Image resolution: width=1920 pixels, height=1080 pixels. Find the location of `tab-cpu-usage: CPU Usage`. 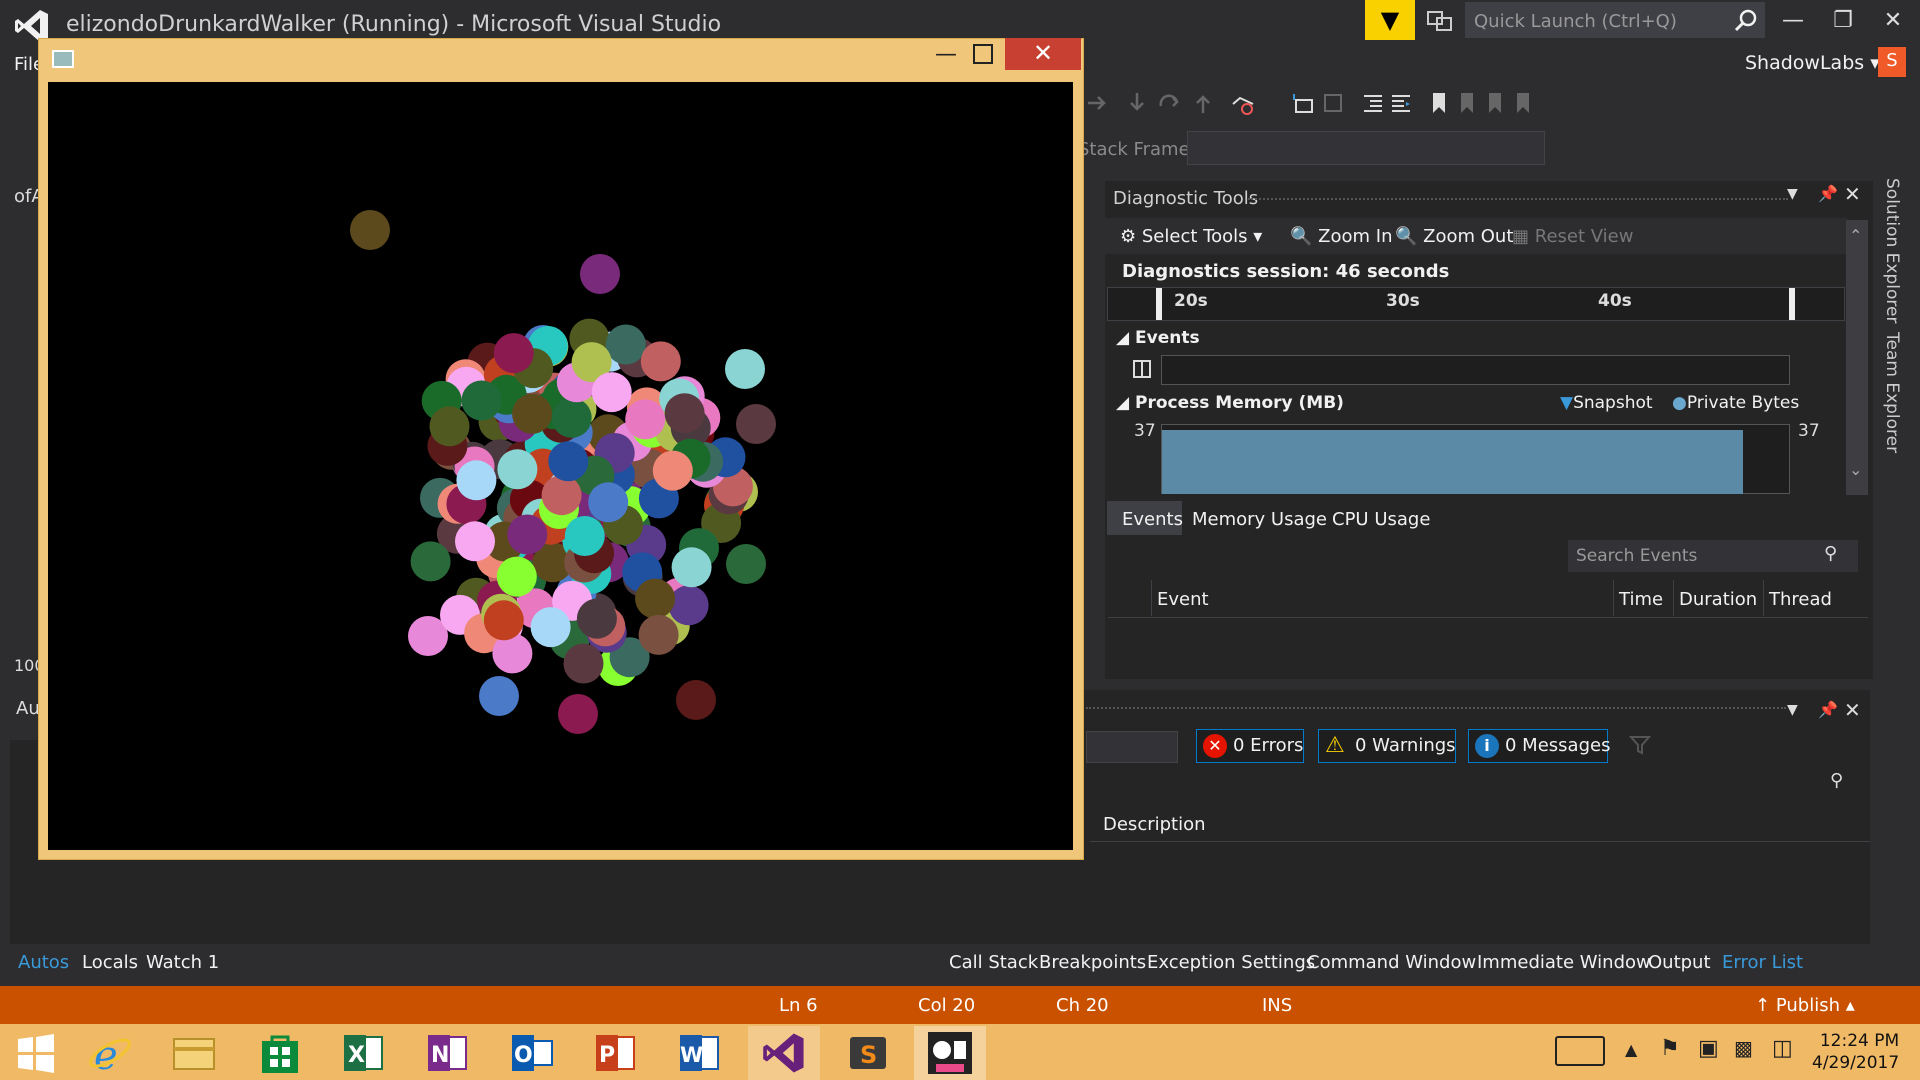

tab-cpu-usage: CPU Usage is located at coordinates (1381, 519).